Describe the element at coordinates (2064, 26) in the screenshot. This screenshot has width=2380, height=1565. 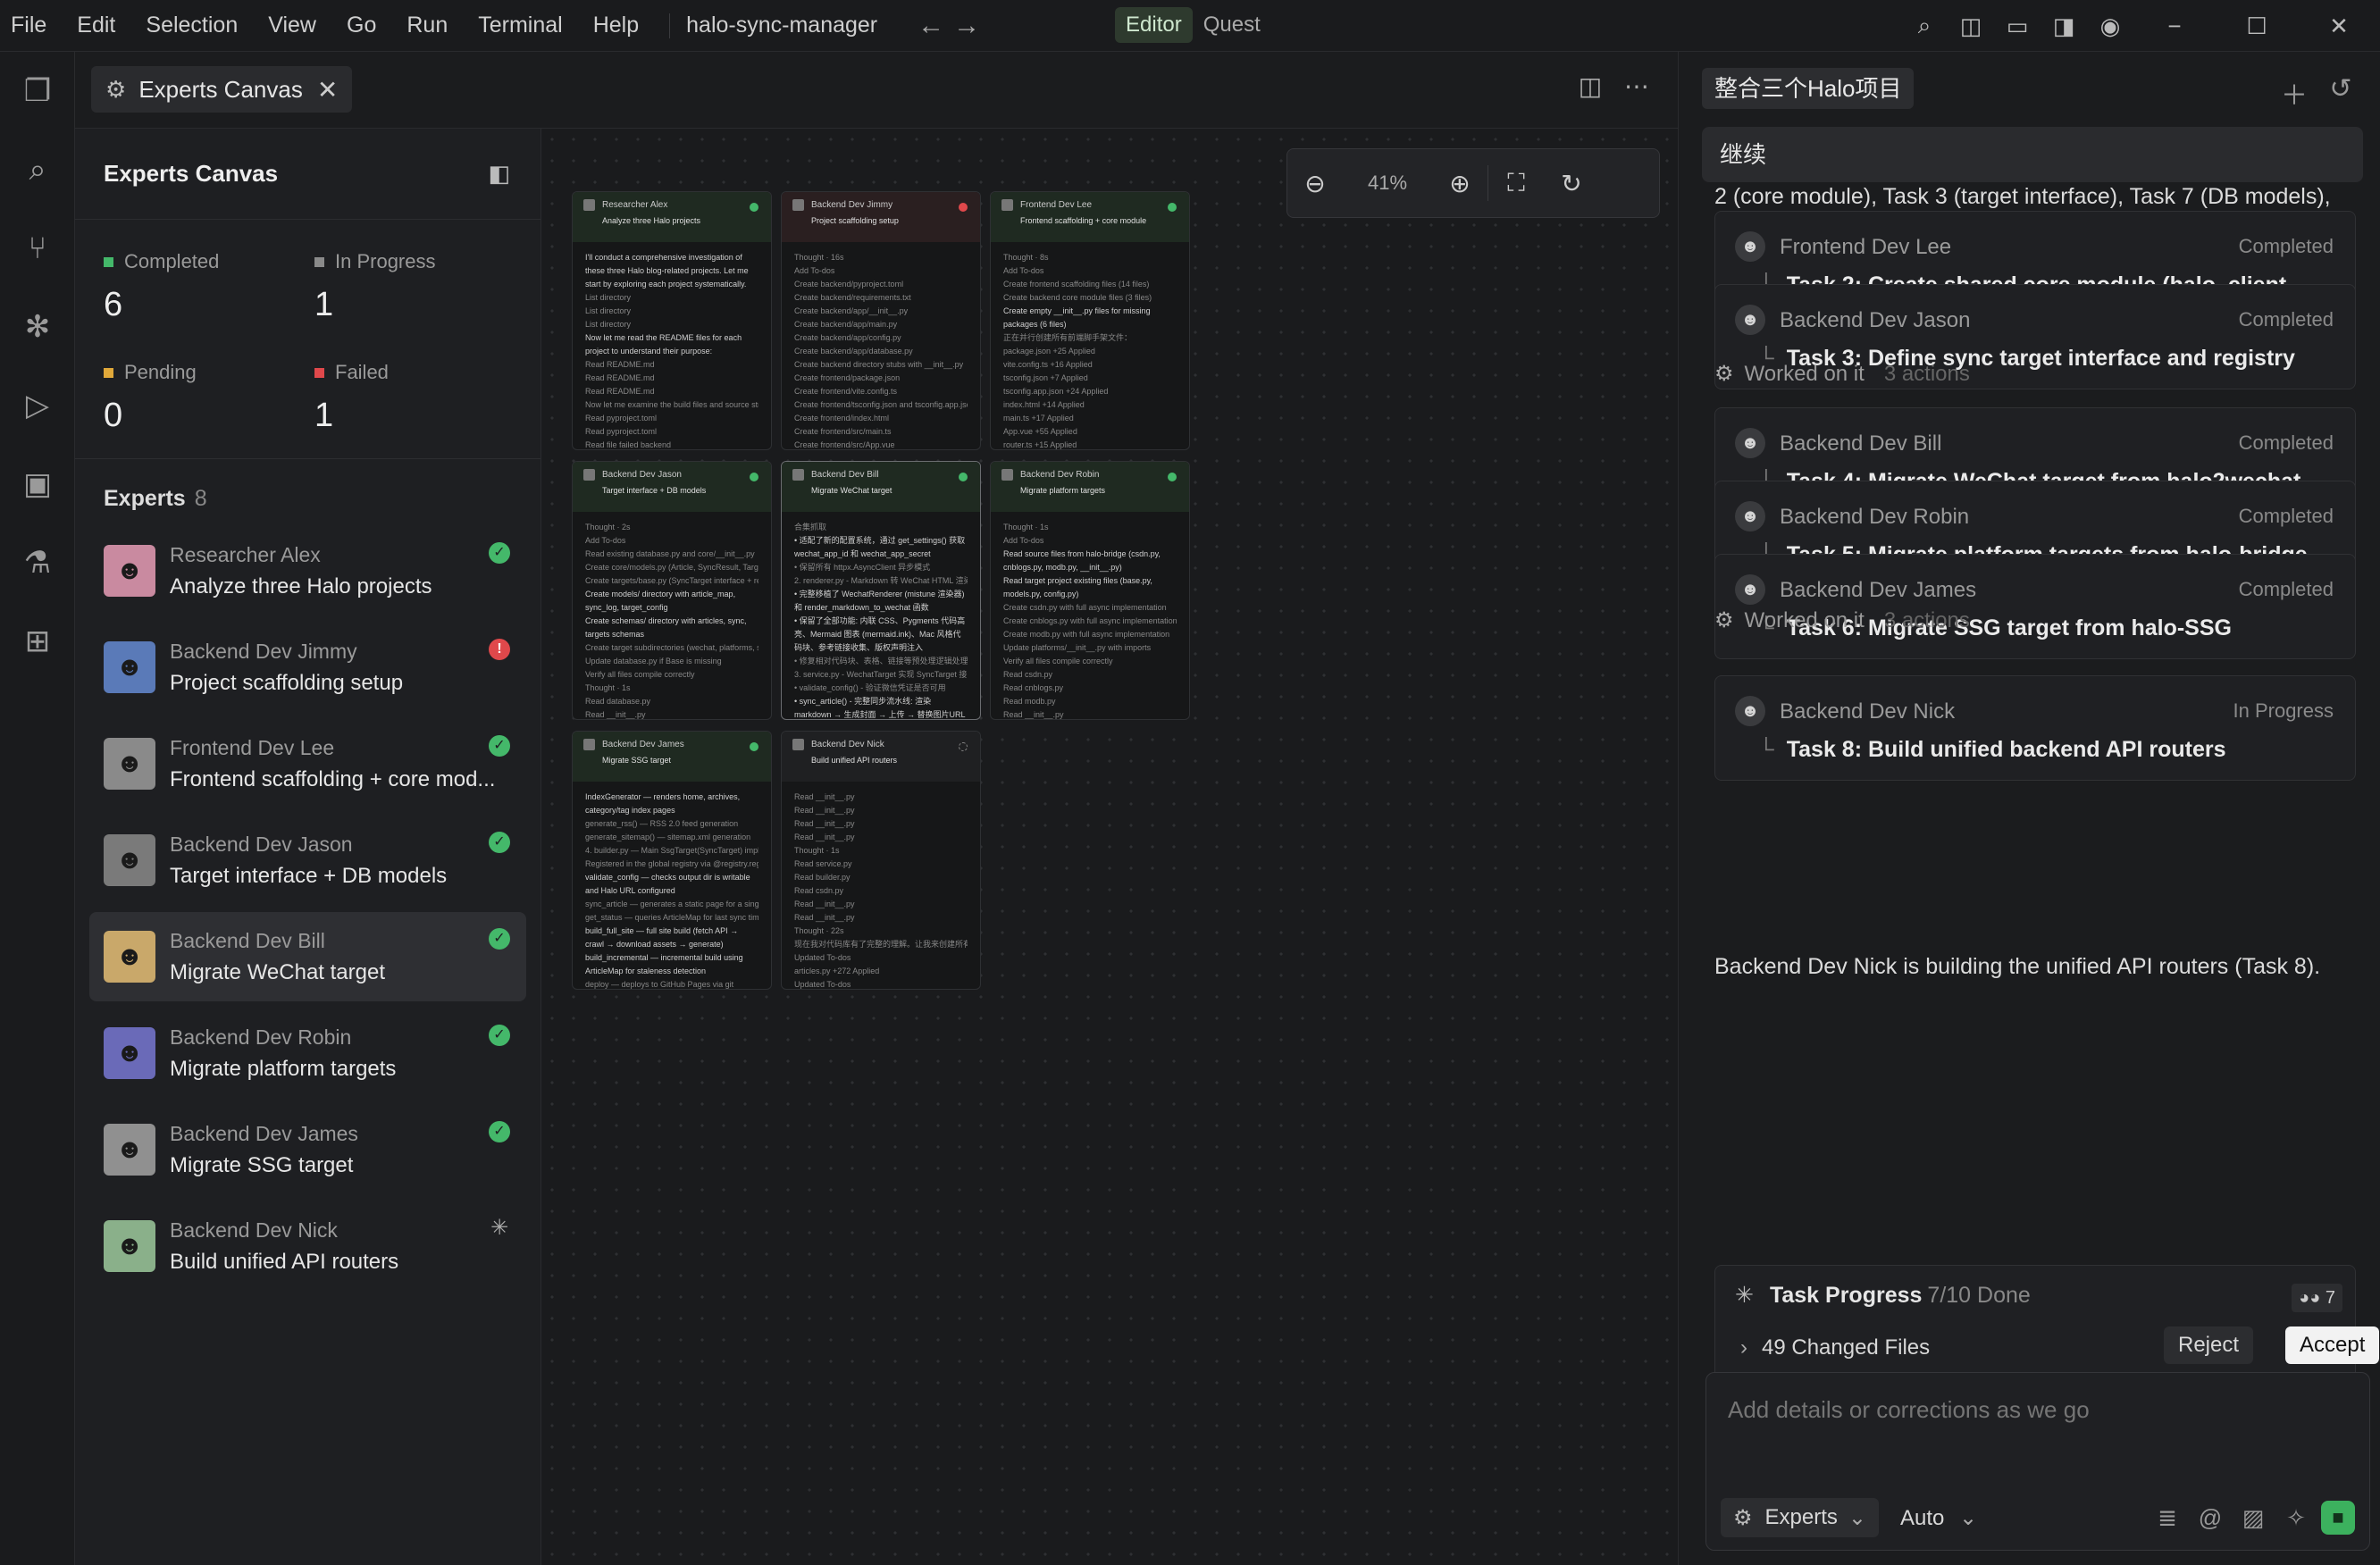
I see `toggle-secondary-icon: ◨` at that location.